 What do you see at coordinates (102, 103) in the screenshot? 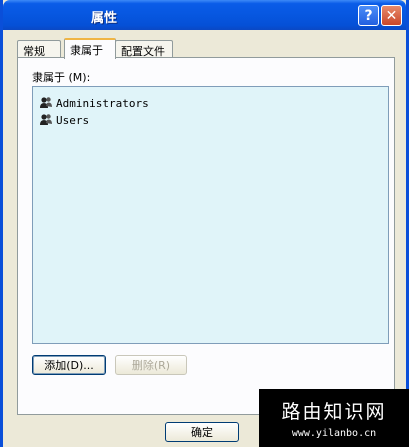
I see `group-name: Administrators` at bounding box center [102, 103].